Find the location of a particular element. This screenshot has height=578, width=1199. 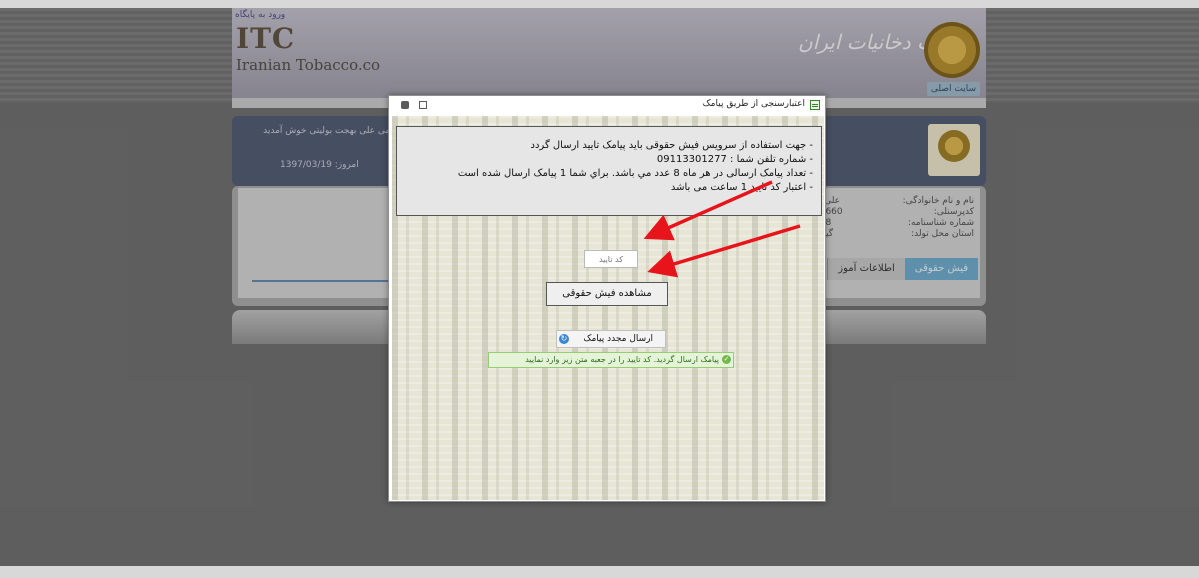

info-row-id-number: شماره شناسنامه: 198 is located at coordinates (894, 223).